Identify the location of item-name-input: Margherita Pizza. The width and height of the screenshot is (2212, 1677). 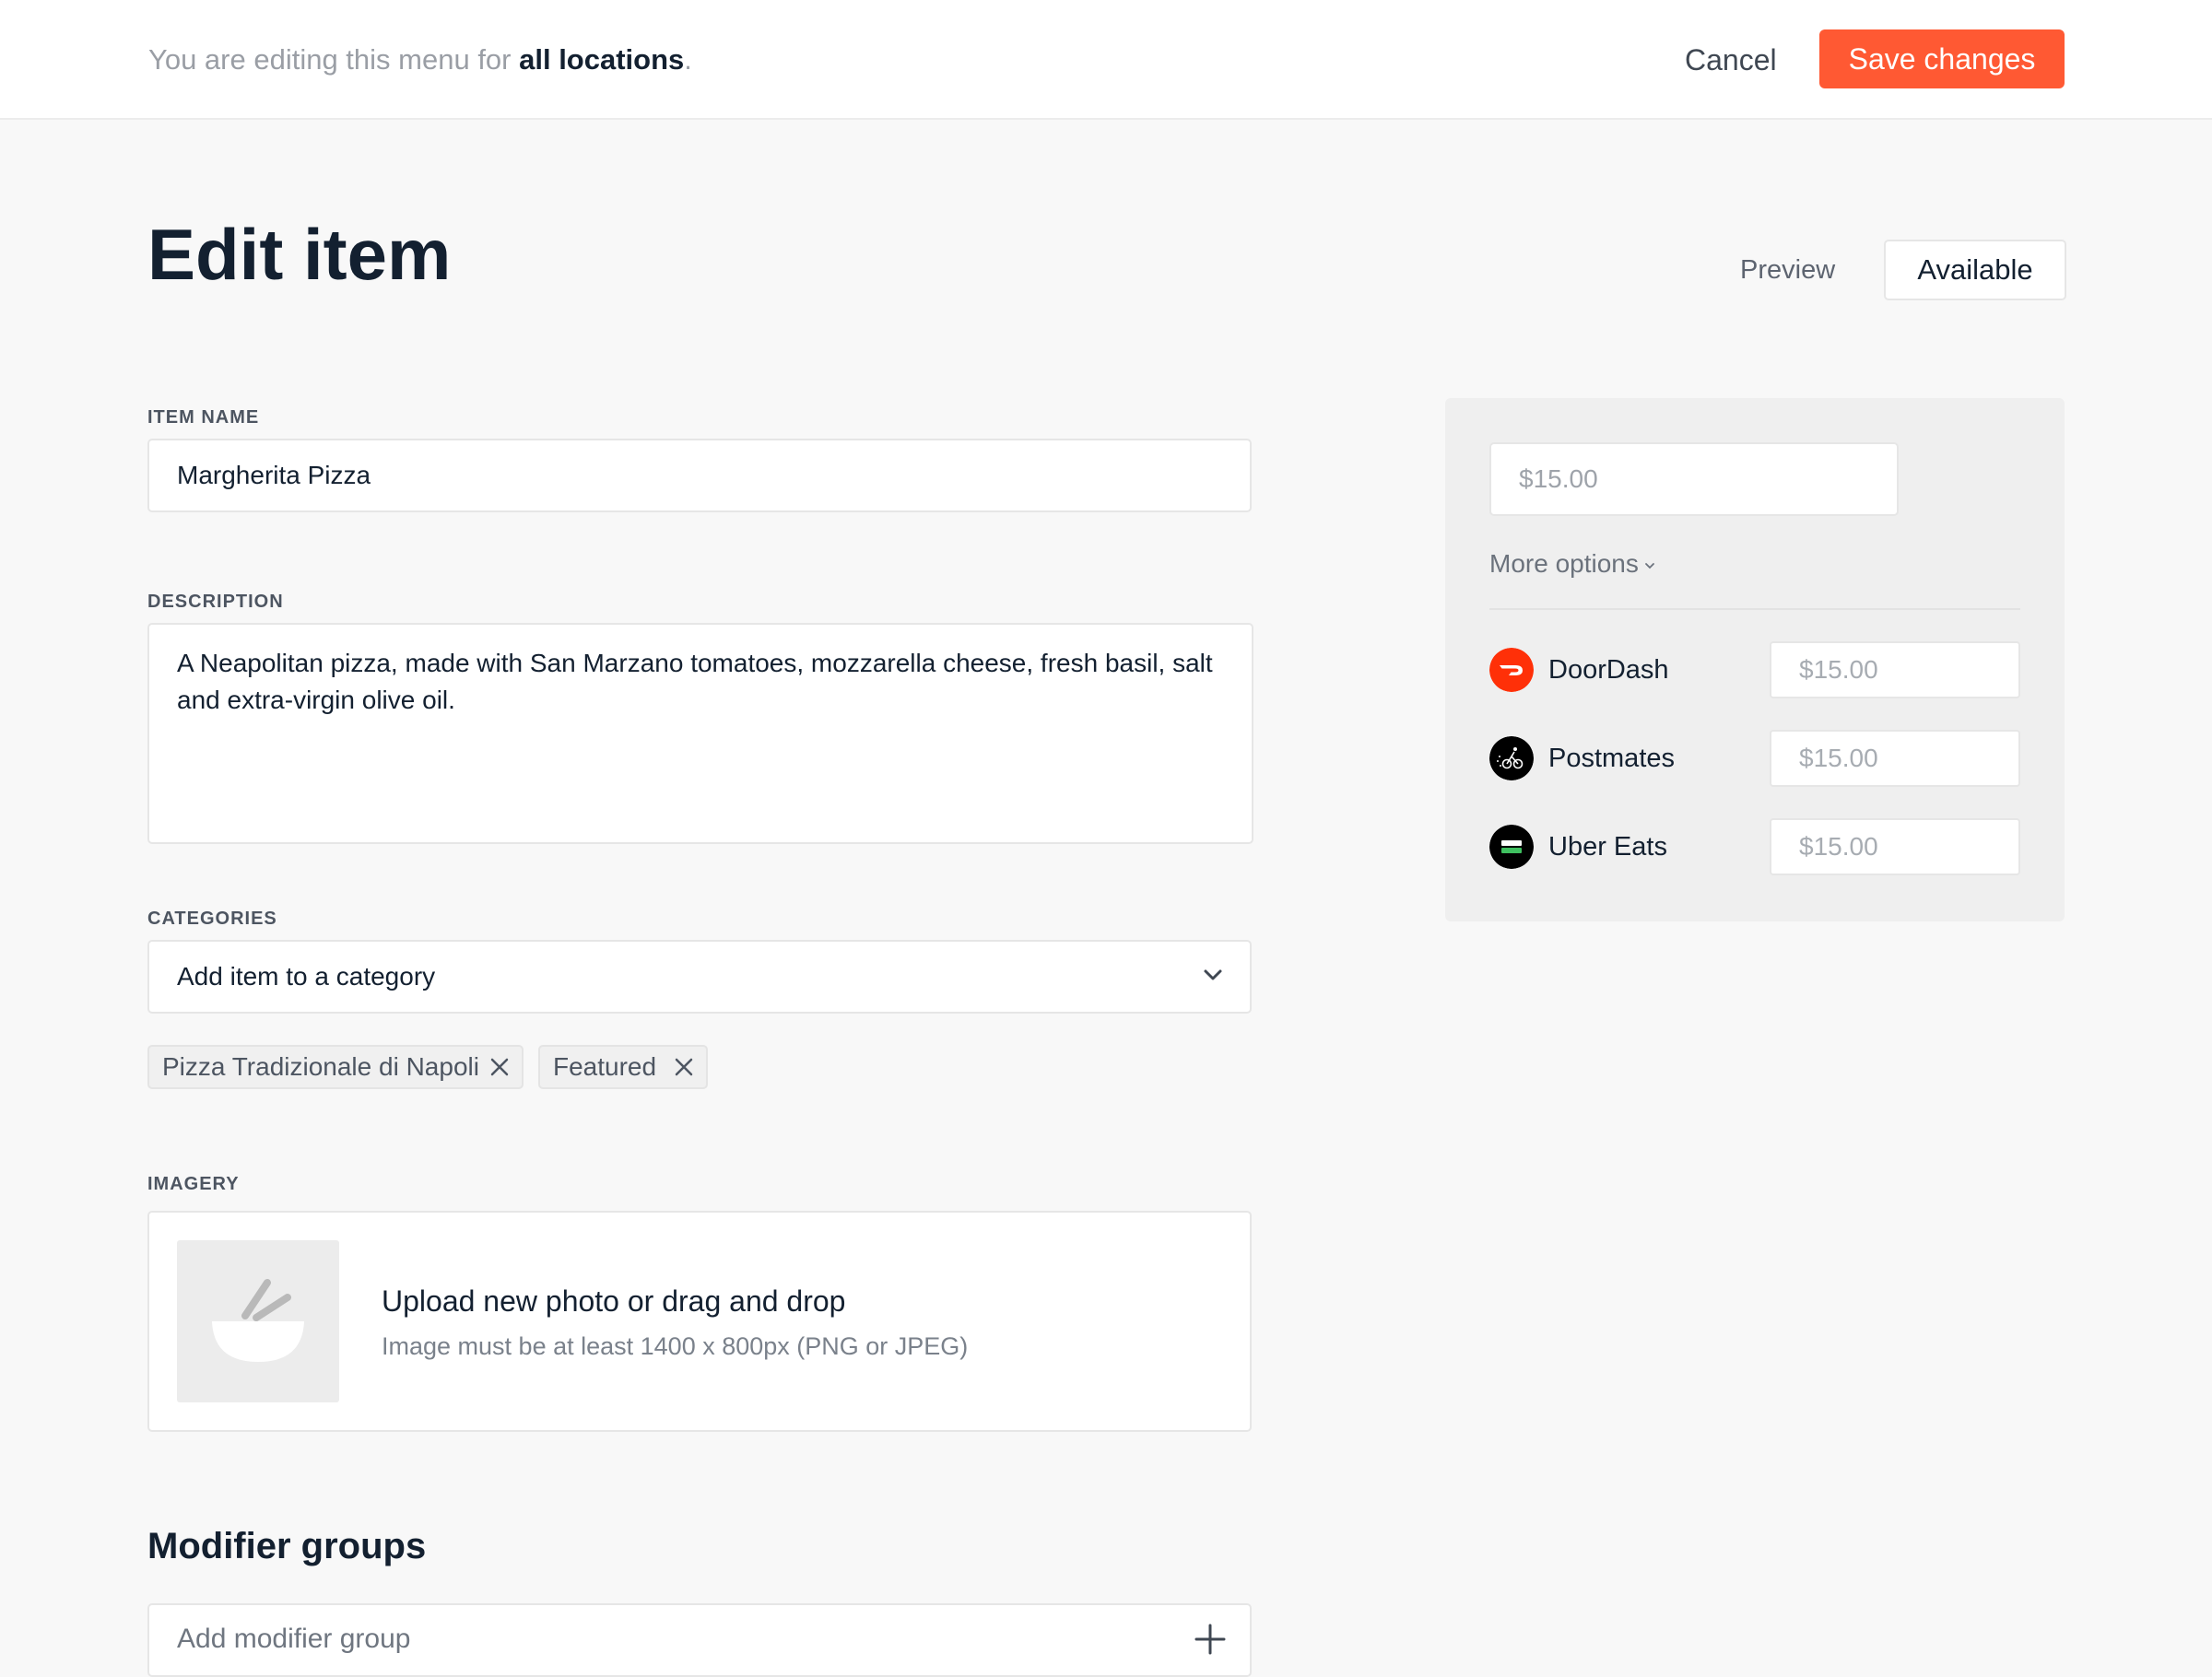
(699, 475).